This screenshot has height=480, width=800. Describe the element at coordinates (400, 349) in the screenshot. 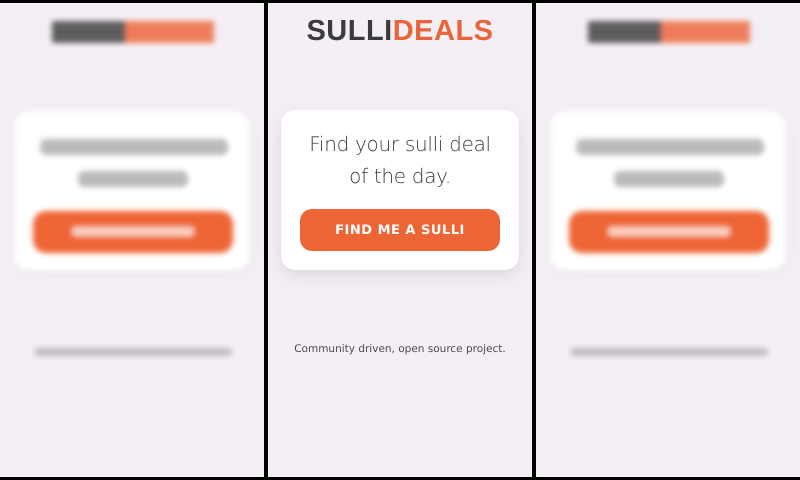

I see `footer-text: Community driven, open source project.` at that location.